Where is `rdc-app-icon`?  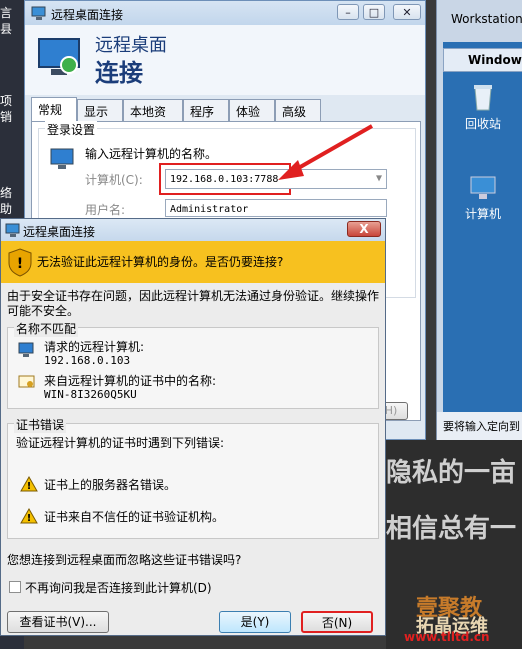 rdc-app-icon is located at coordinates (12, 230).